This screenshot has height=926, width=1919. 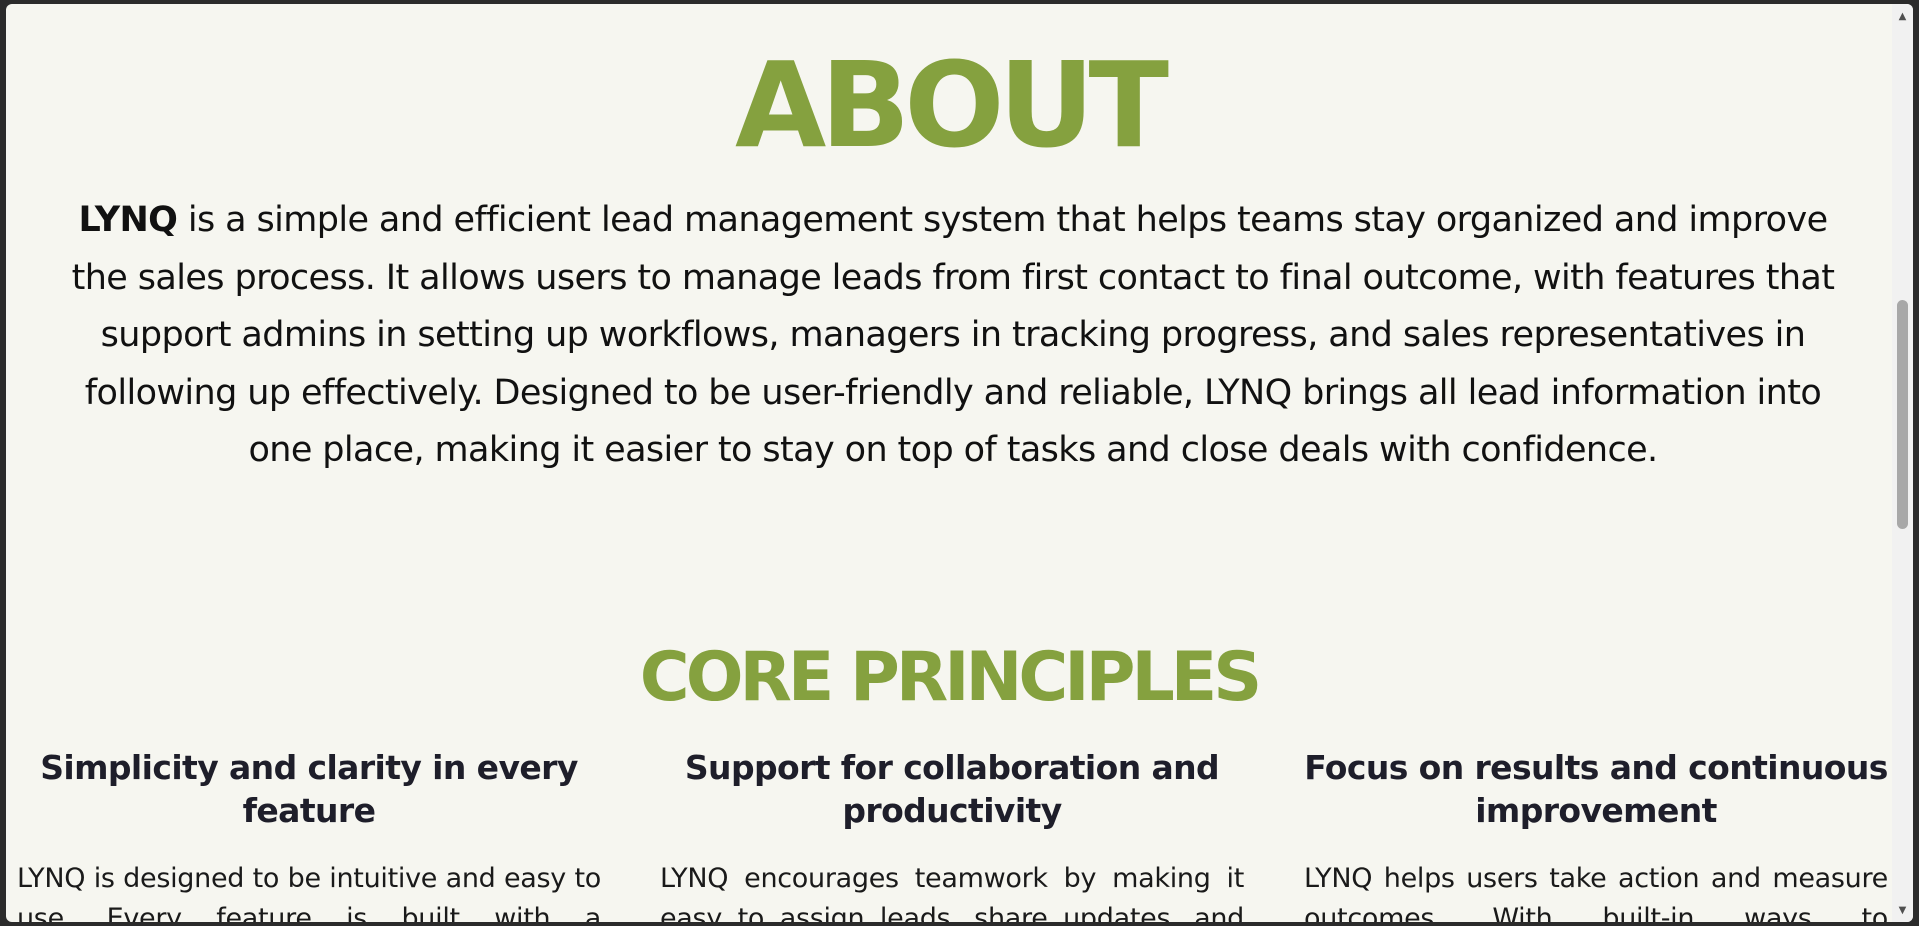 I want to click on scroll-down-arrow-icon: ▼, so click(x=1902, y=910).